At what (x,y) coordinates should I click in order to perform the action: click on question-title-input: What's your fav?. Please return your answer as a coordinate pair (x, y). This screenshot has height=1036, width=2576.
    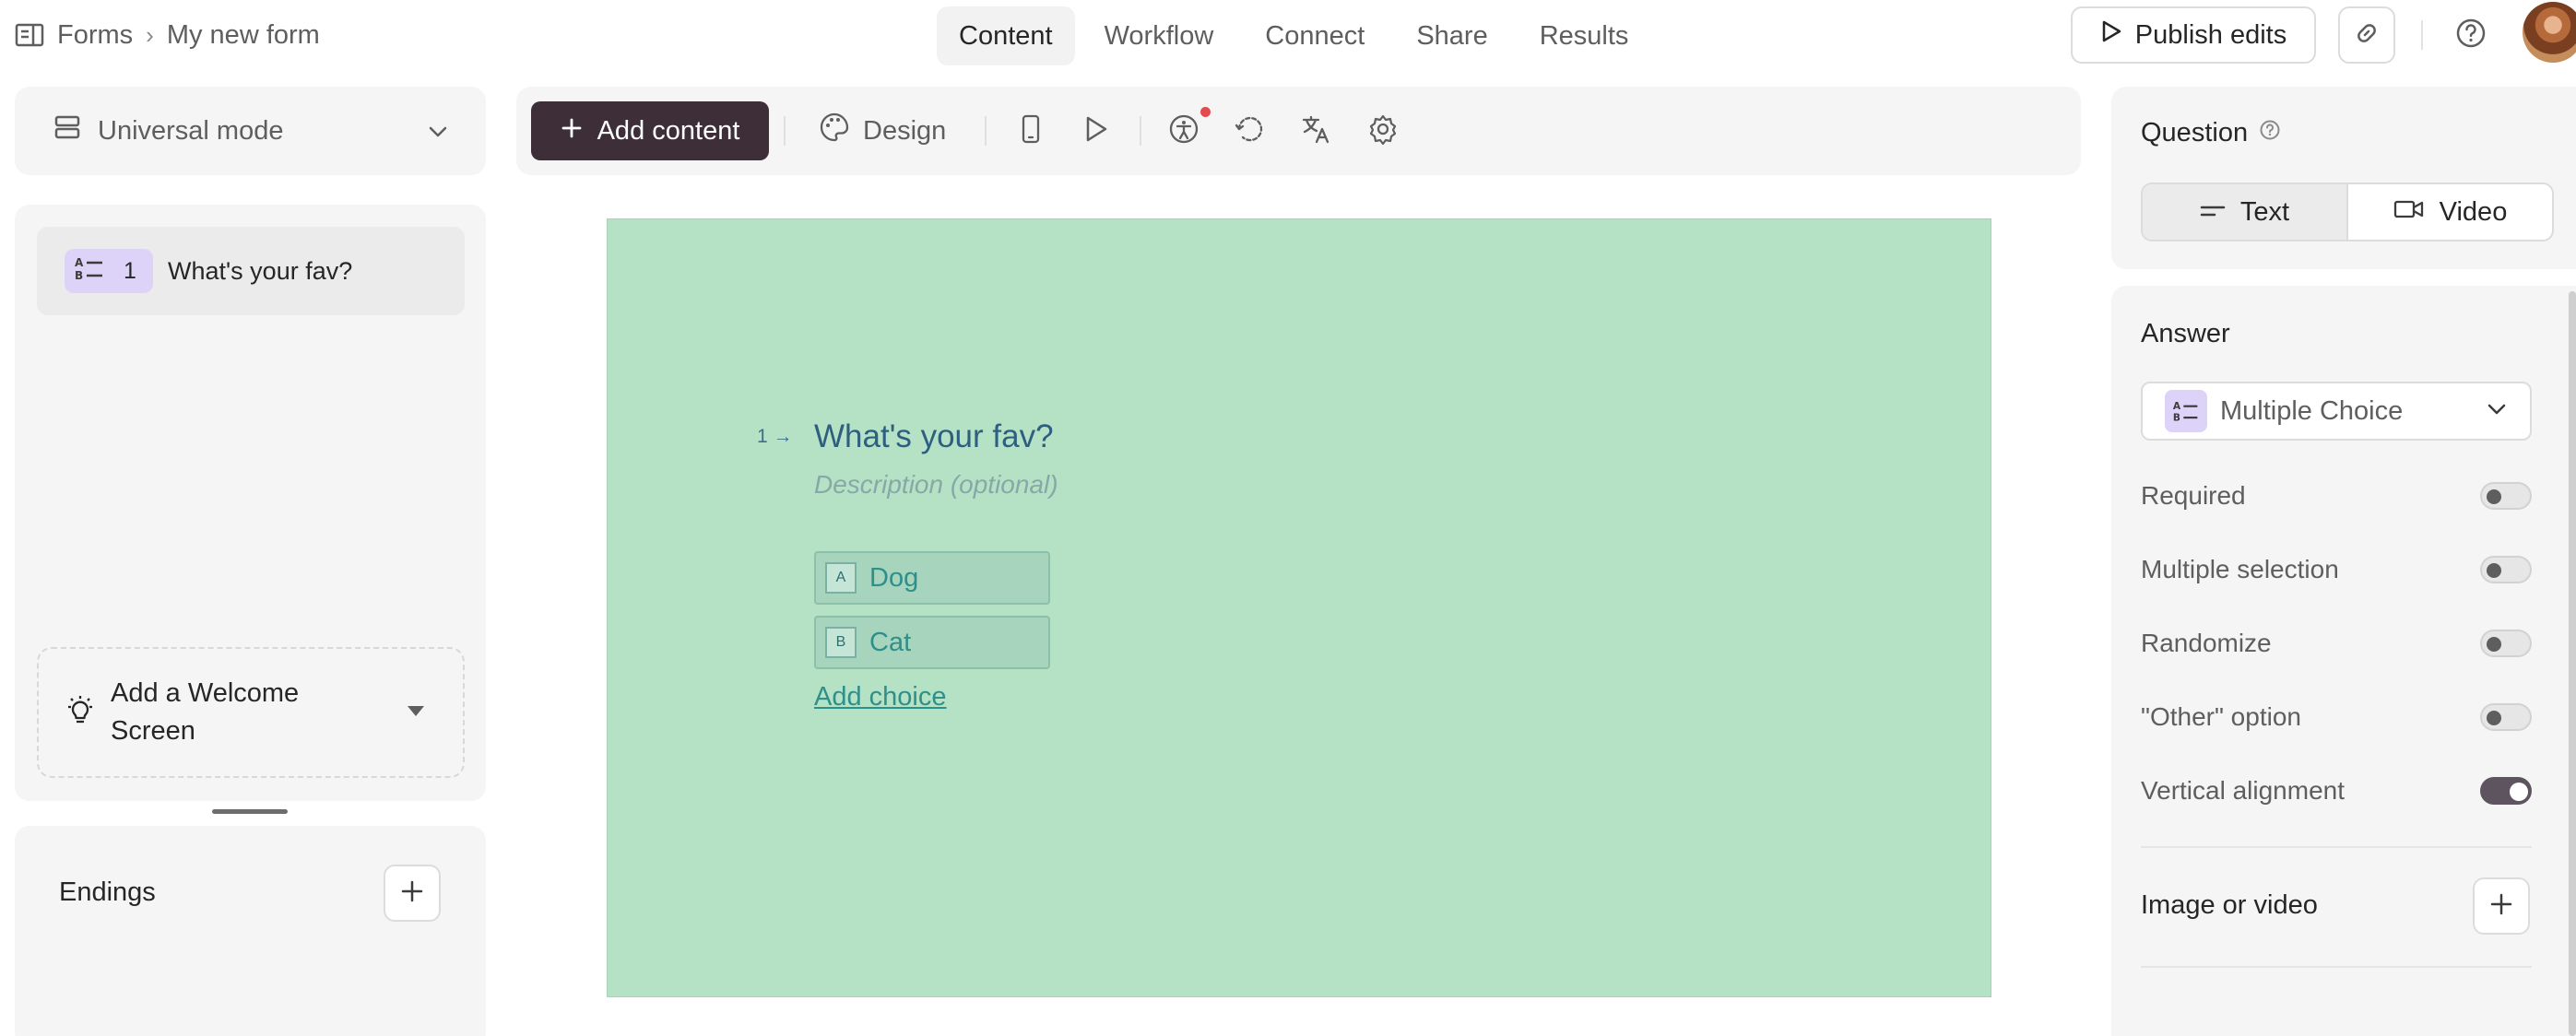
    Looking at the image, I should click on (934, 436).